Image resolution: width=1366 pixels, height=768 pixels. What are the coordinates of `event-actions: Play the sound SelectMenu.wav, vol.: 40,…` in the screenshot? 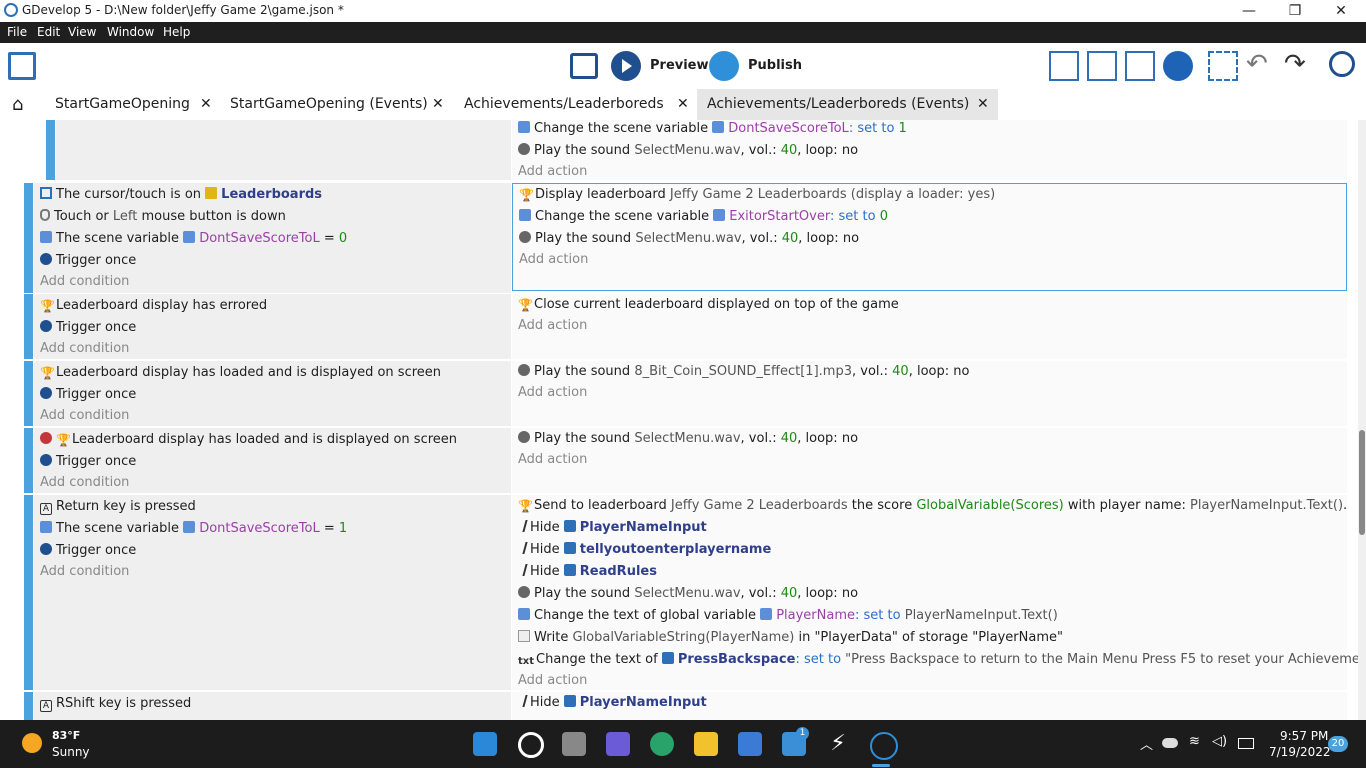 It's located at (929, 460).